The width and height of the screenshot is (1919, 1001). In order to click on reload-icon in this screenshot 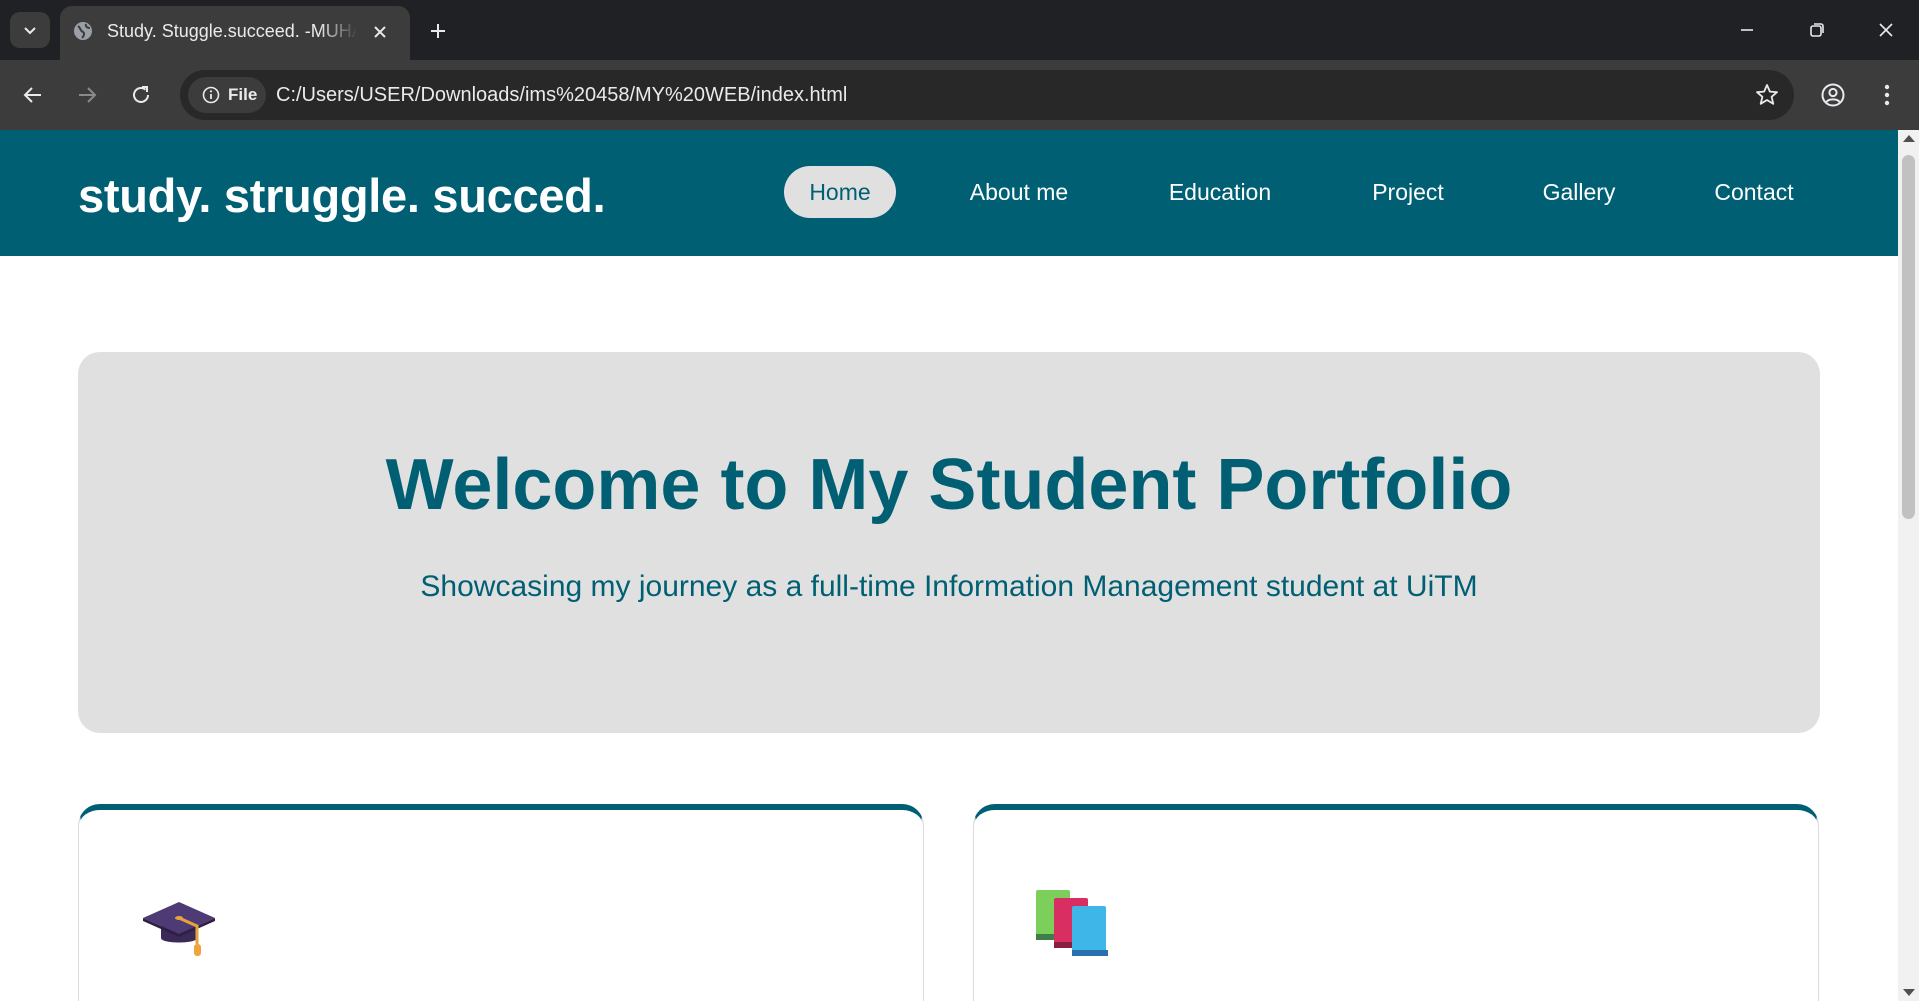, I will do `click(141, 94)`.